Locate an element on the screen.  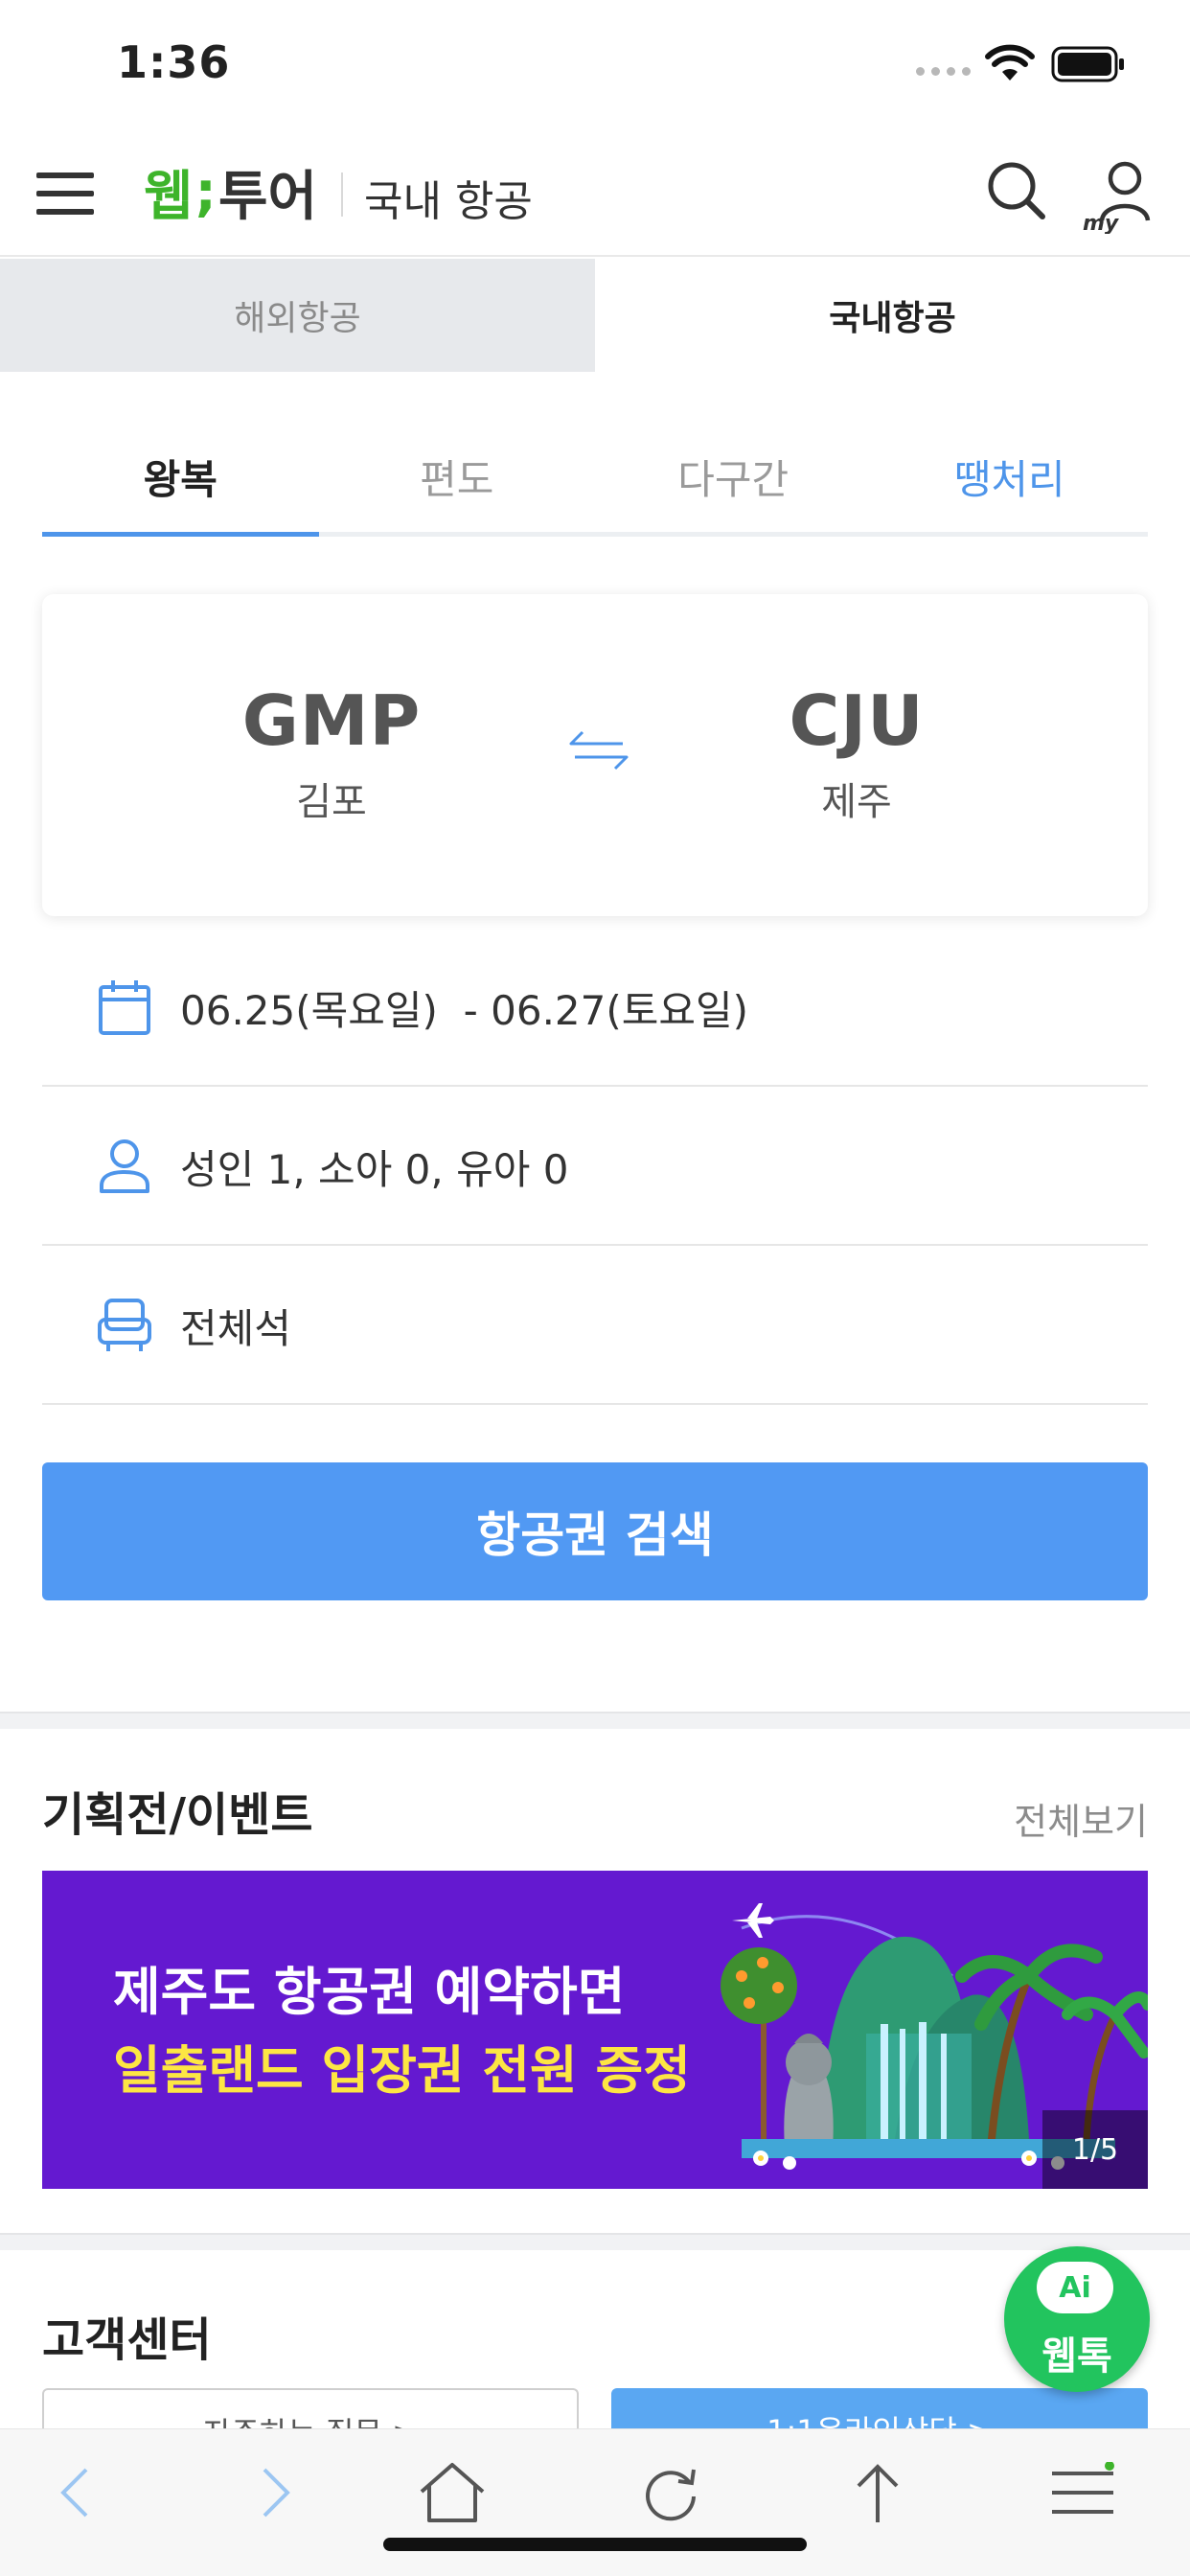
logo: 웹 ; 투어 is located at coordinates (230, 193).